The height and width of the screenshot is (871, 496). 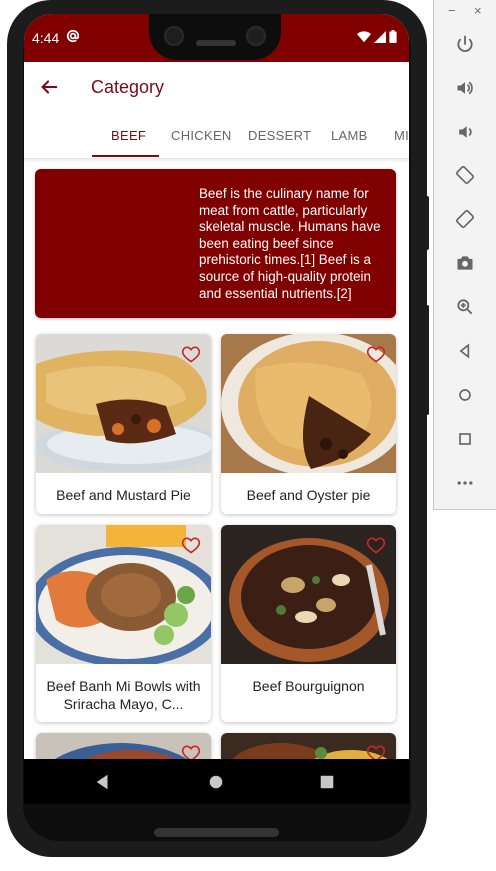 What do you see at coordinates (380, 36) in the screenshot?
I see `signal-icon` at bounding box center [380, 36].